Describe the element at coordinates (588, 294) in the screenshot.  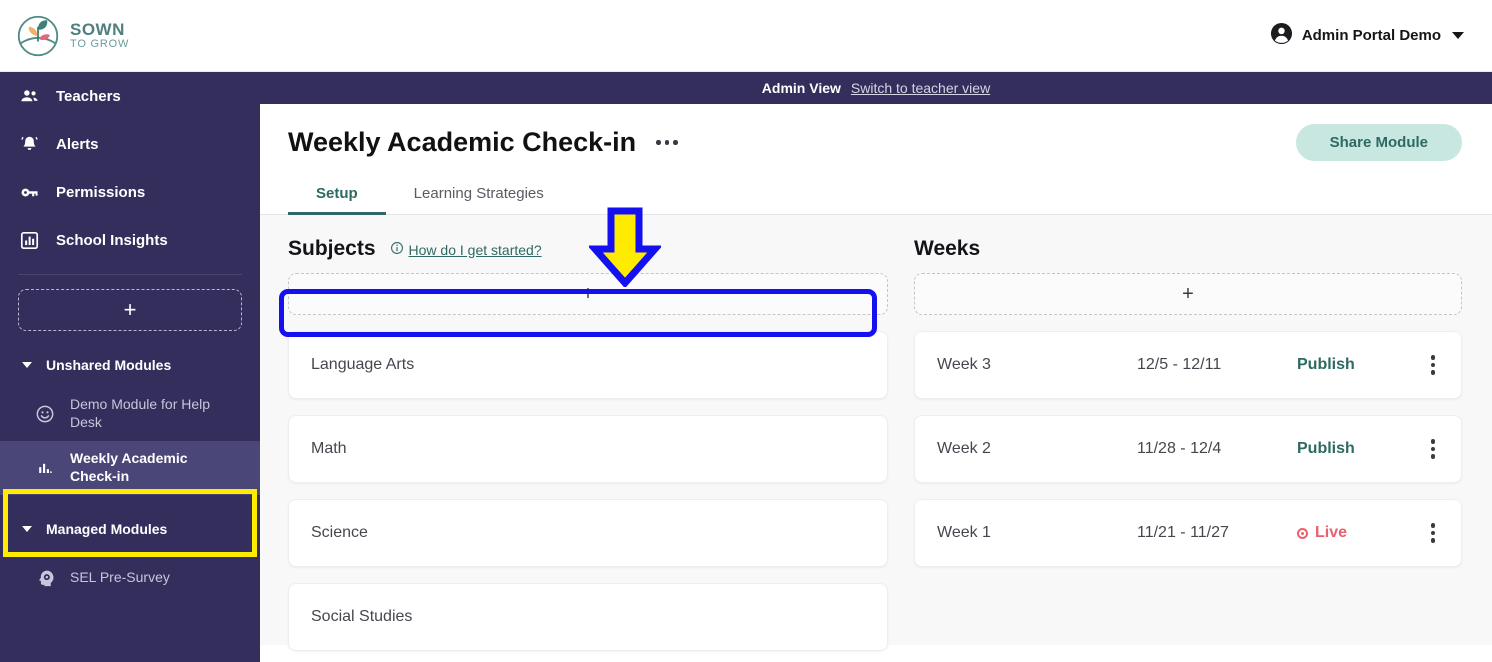
I see `add-subject-button: +` at that location.